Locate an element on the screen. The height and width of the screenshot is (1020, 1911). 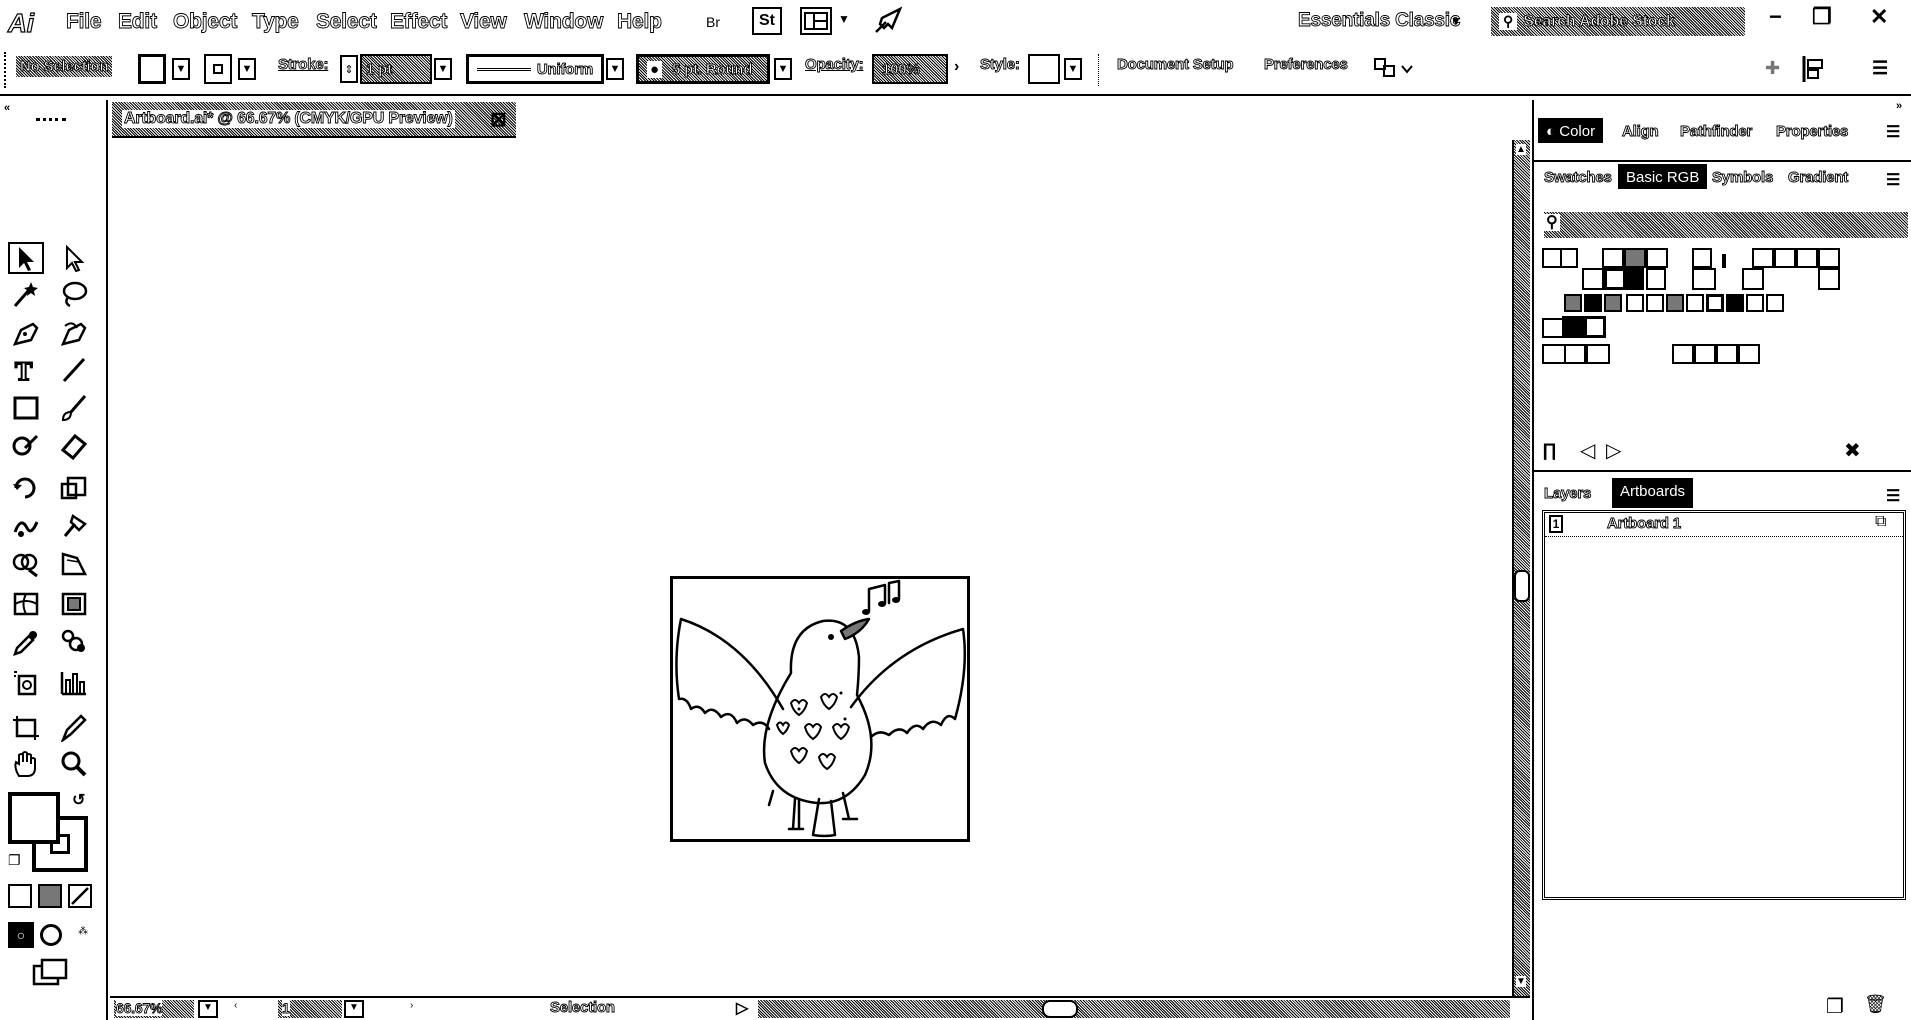
scroll-up-icon: ▲ is located at coordinates (1521, 149).